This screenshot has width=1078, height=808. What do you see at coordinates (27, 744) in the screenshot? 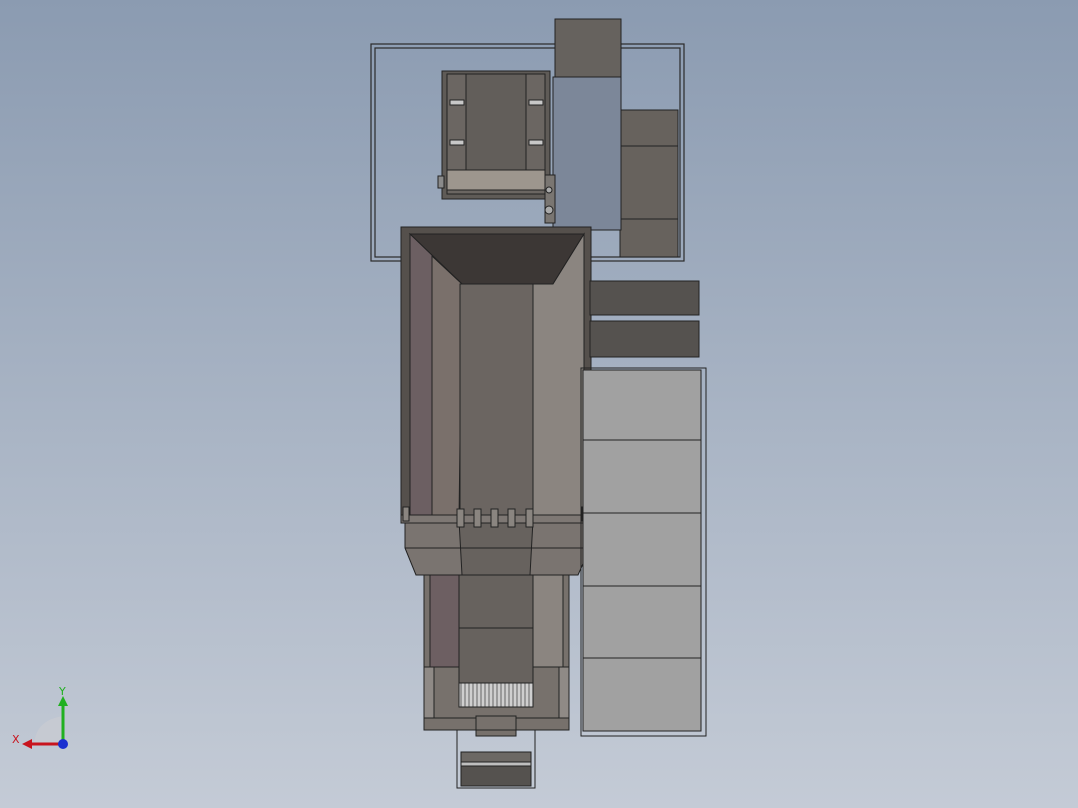
I see `x-axis-arrow` at bounding box center [27, 744].